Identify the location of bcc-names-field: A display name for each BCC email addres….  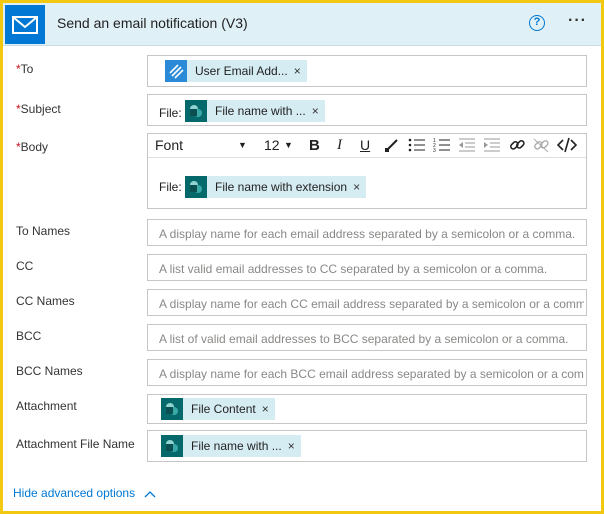
(367, 372).